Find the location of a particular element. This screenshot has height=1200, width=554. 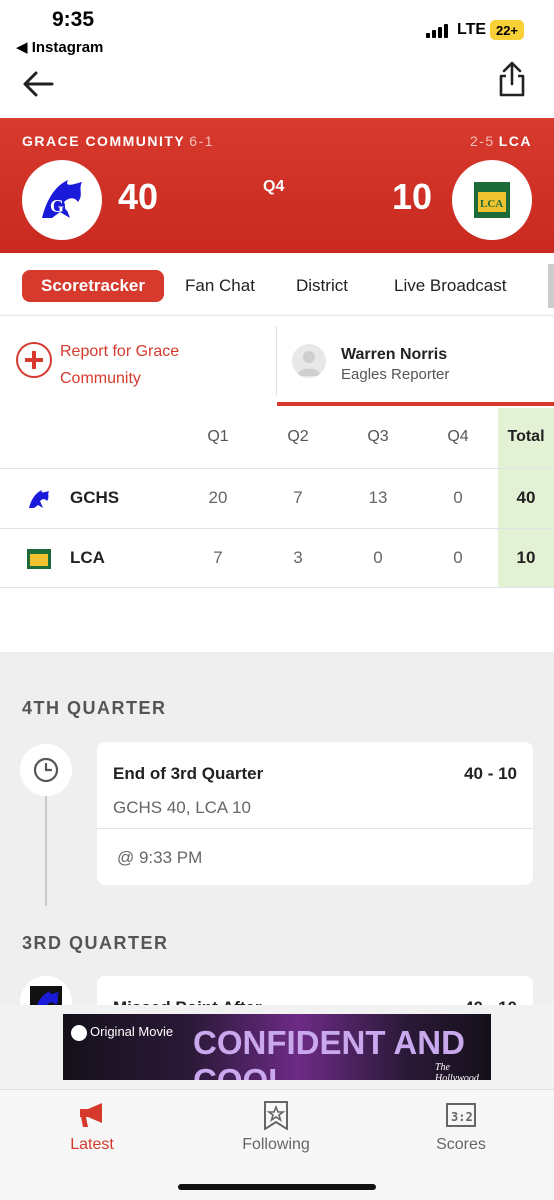

tab-fan-chat: Fan Chat is located at coordinates (220, 286).